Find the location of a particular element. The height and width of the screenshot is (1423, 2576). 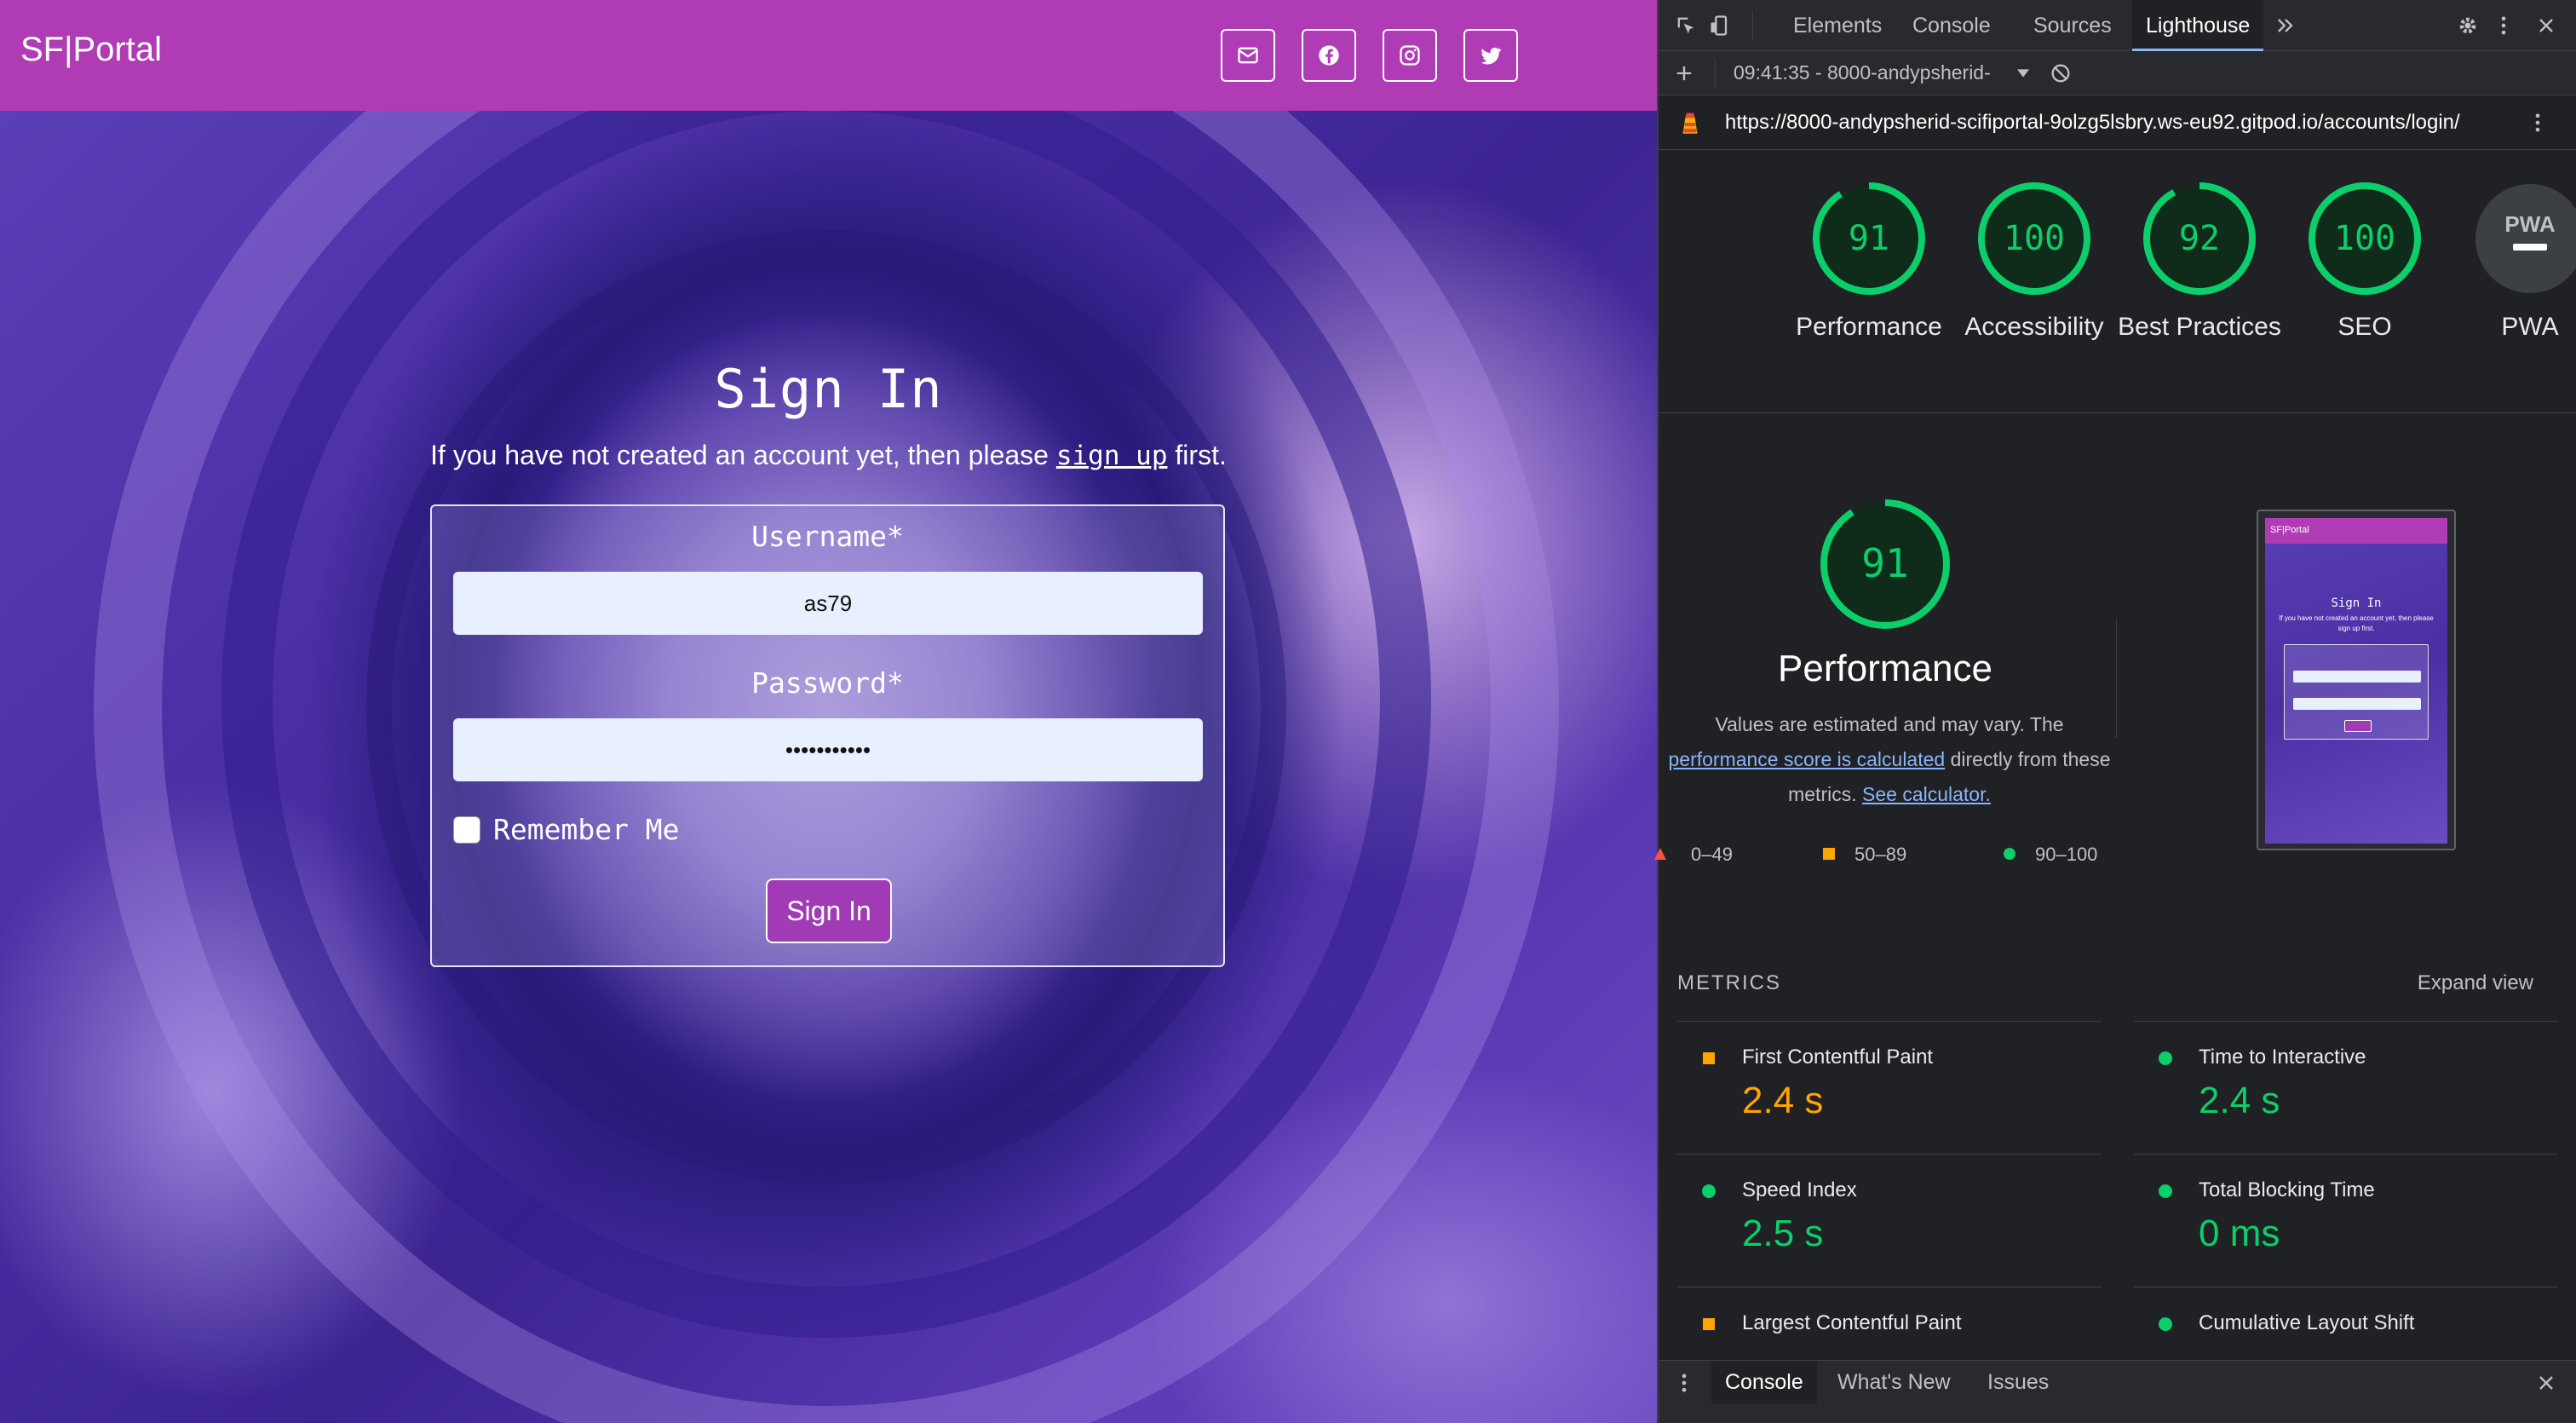

signup-prompt-end: first. is located at coordinates (1197, 455).